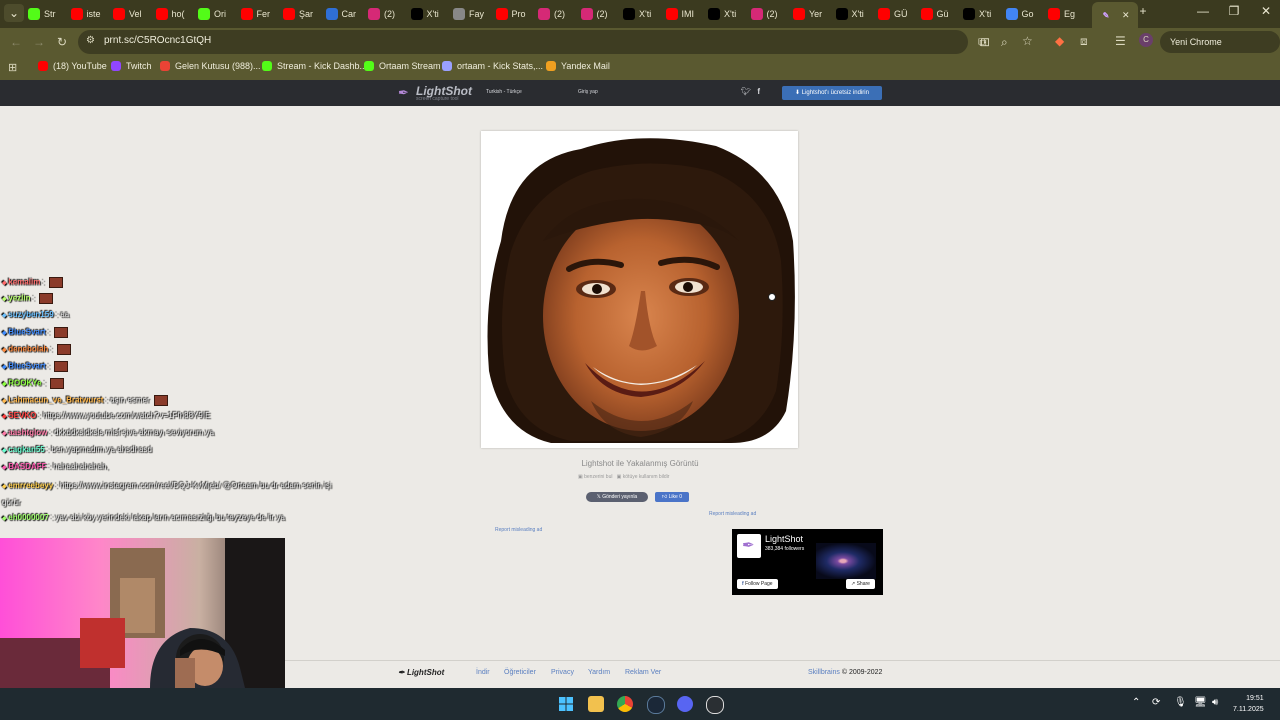  What do you see at coordinates (732, 514) in the screenshot?
I see `report-ad-link-right: Report misleading ad` at bounding box center [732, 514].